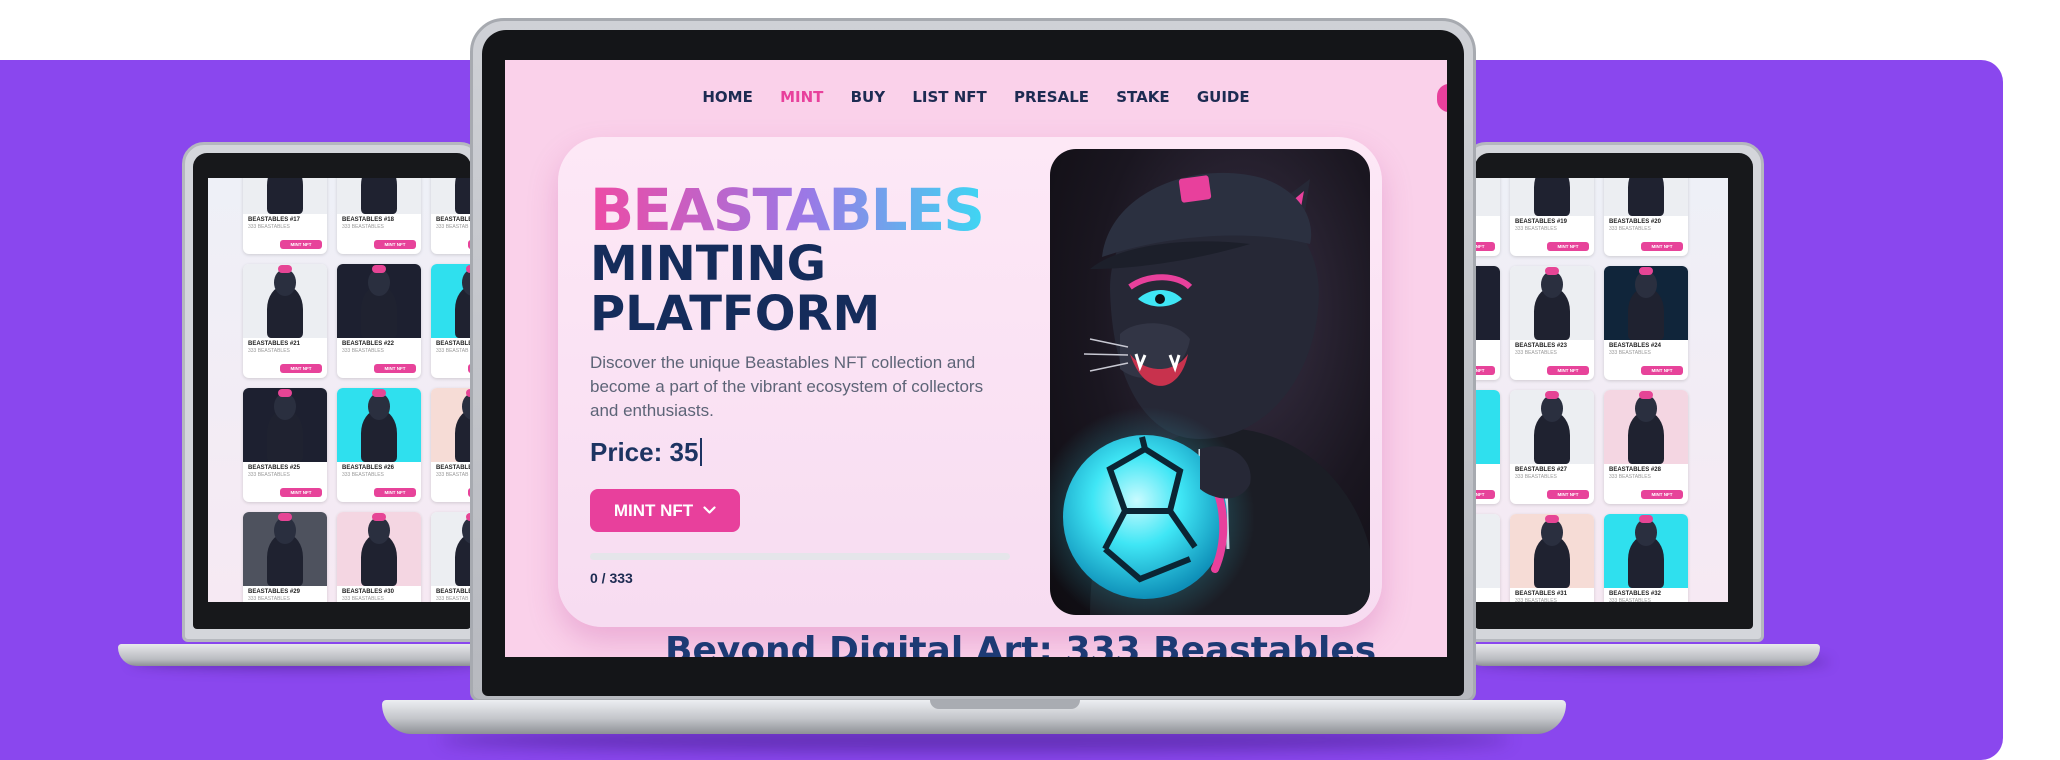 The height and width of the screenshot is (760, 2060). I want to click on nav-item-mint: MINT, so click(801, 97).